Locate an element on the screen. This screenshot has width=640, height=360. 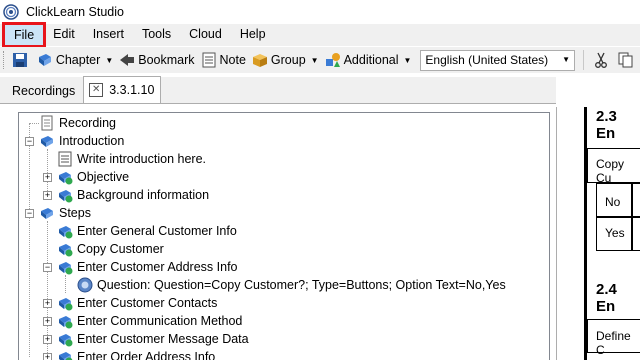
document-icon is located at coordinates (47, 123).